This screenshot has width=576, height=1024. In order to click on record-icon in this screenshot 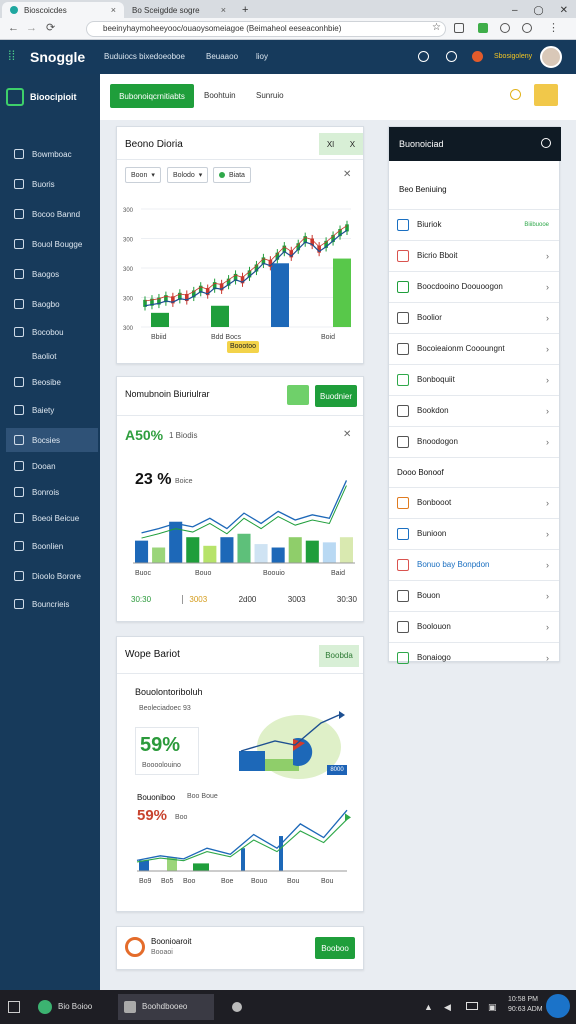, I will do `click(237, 1007)`.